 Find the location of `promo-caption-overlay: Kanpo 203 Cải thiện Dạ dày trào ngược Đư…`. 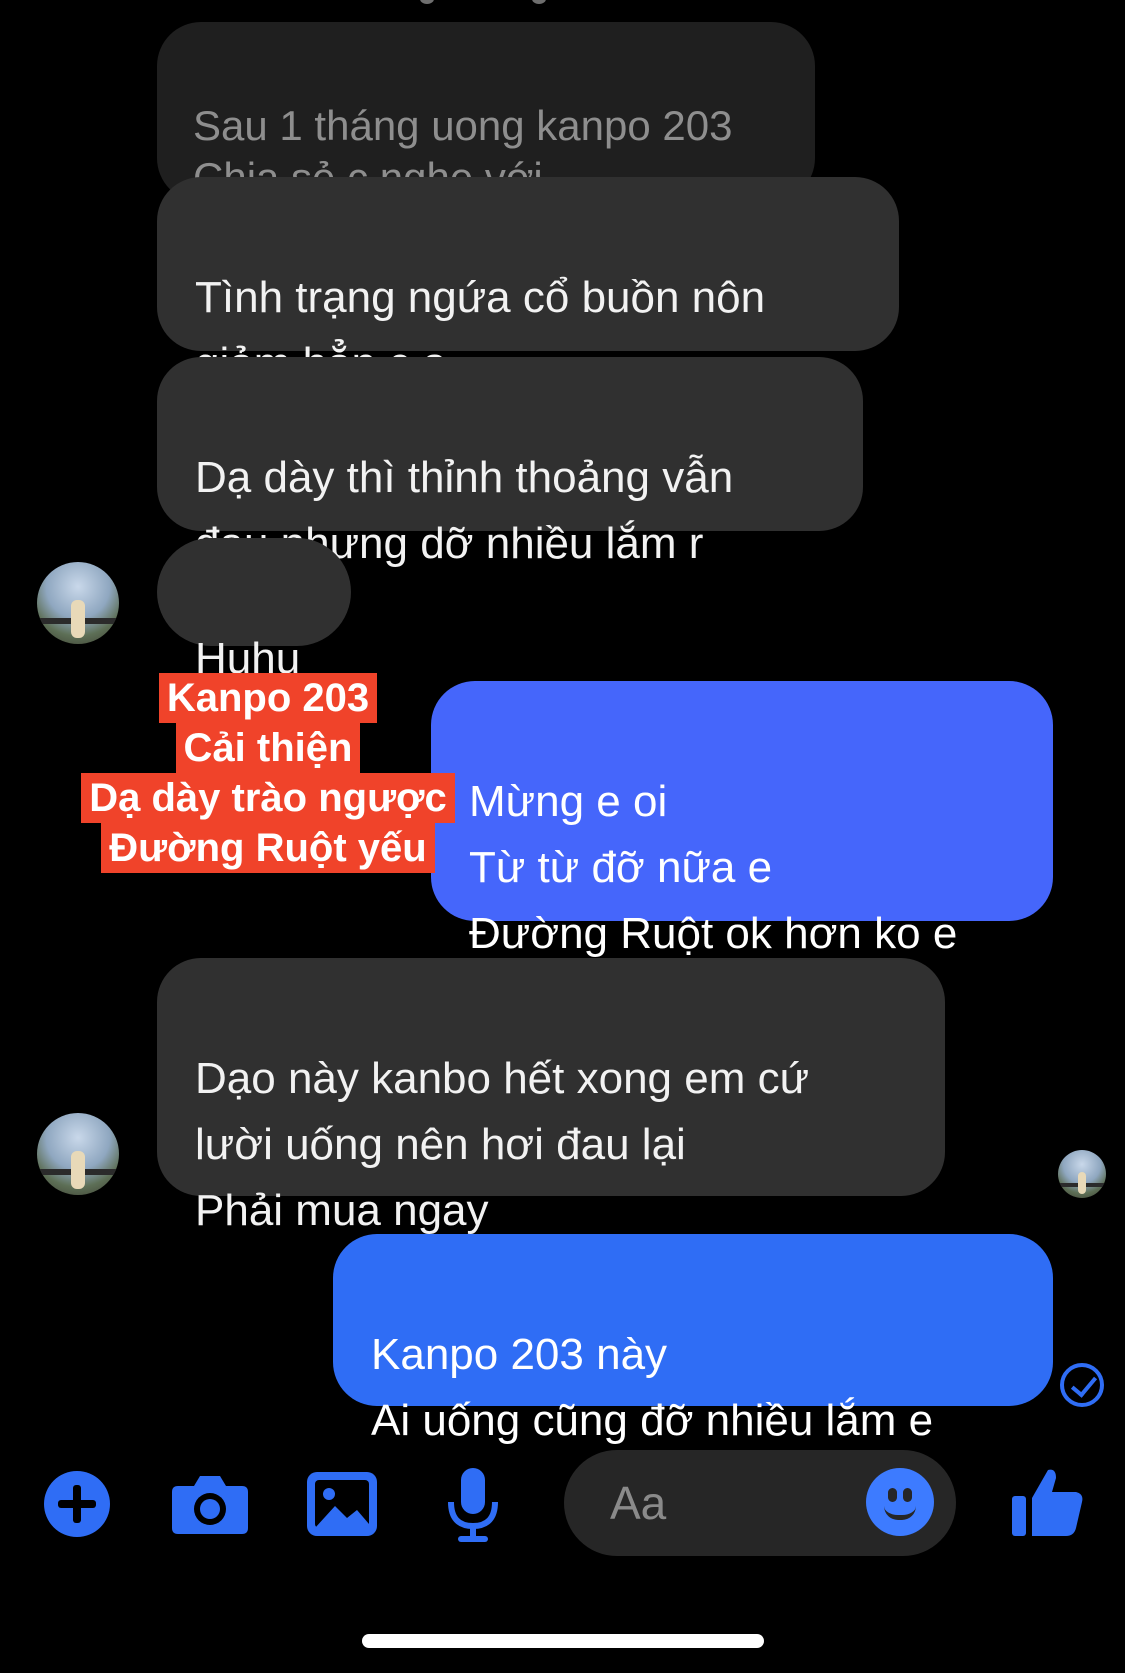

promo-caption-overlay: Kanpo 203 Cải thiện Dạ dày trào ngược Đư… is located at coordinates (268, 773).